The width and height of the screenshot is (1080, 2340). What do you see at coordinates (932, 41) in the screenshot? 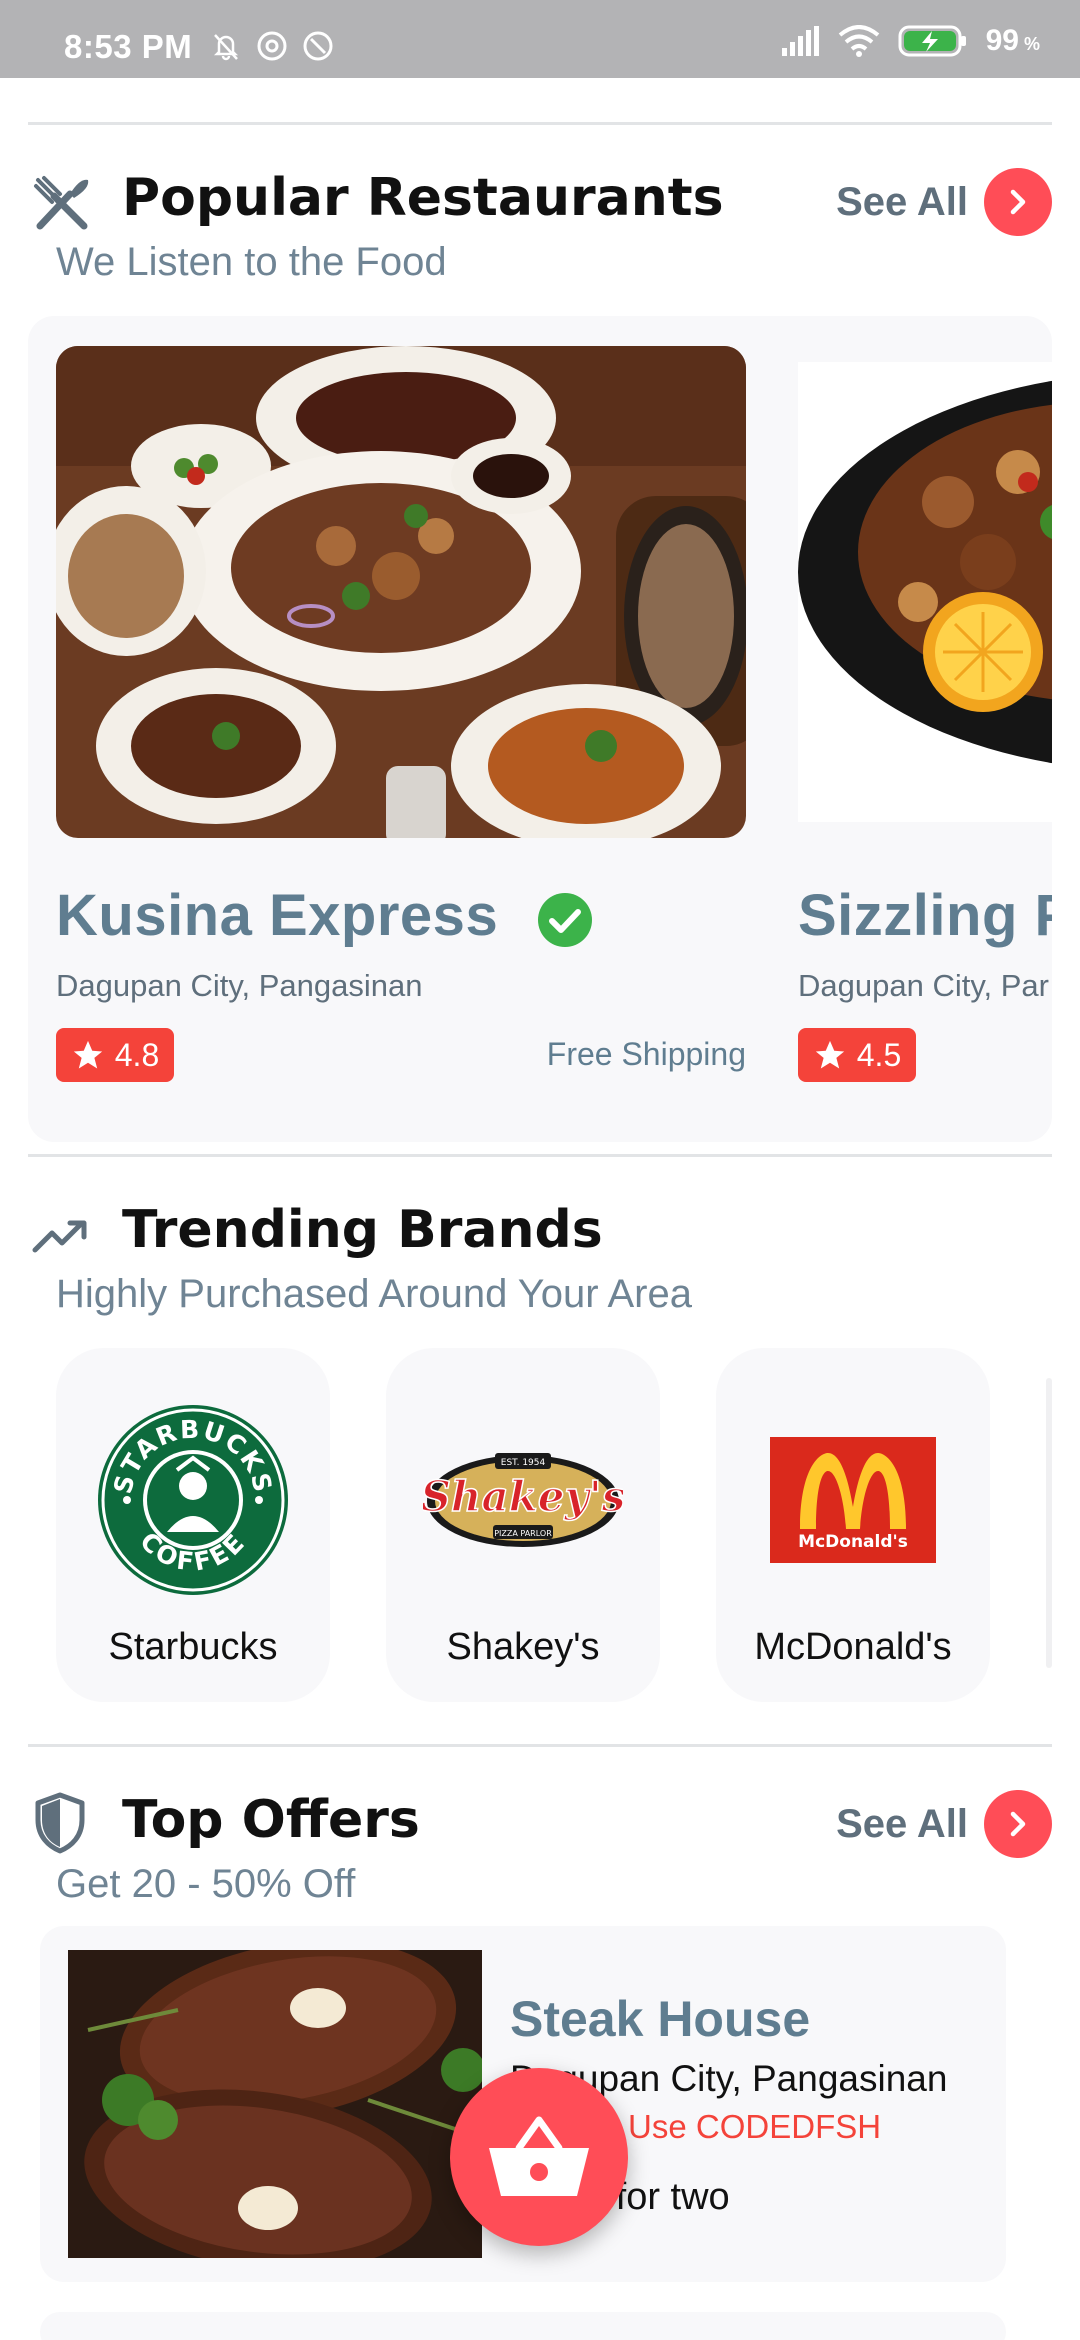
I see `battery-charging-icon` at bounding box center [932, 41].